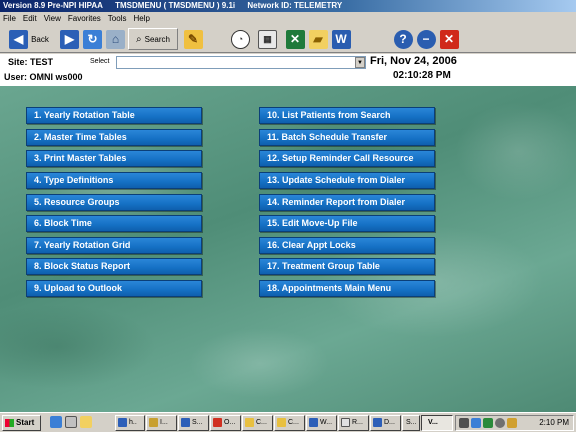 Image resolution: width=576 pixels, height=432 pixels. I want to click on select-label: Select, so click(100, 61).